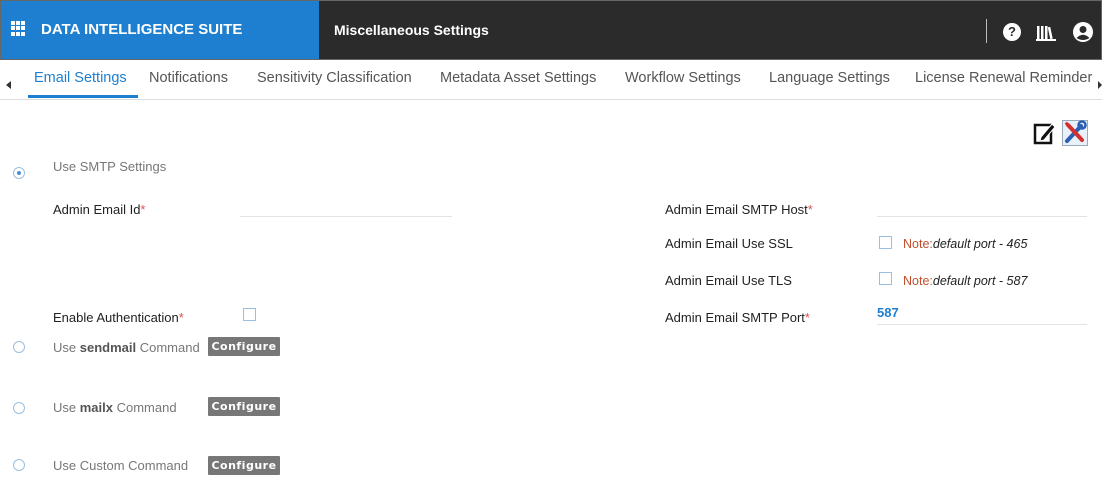  I want to click on use-ssl-label: Admin Email Use SSL, so click(729, 243).